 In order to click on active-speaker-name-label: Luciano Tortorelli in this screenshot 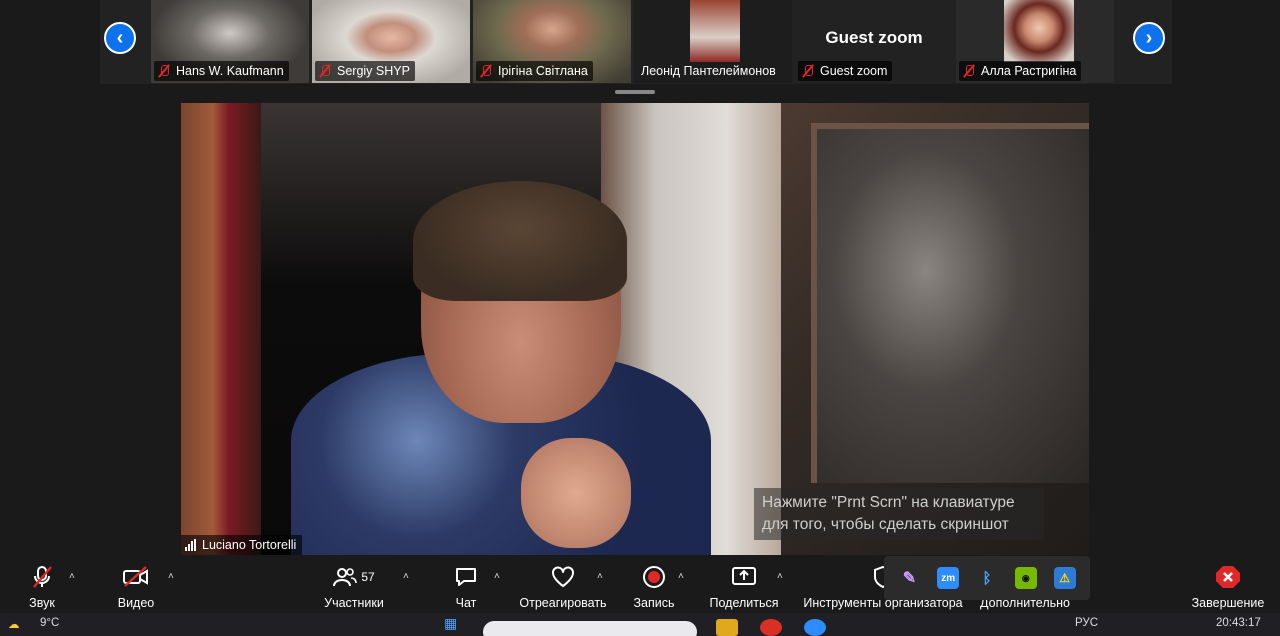, I will do `click(242, 545)`.